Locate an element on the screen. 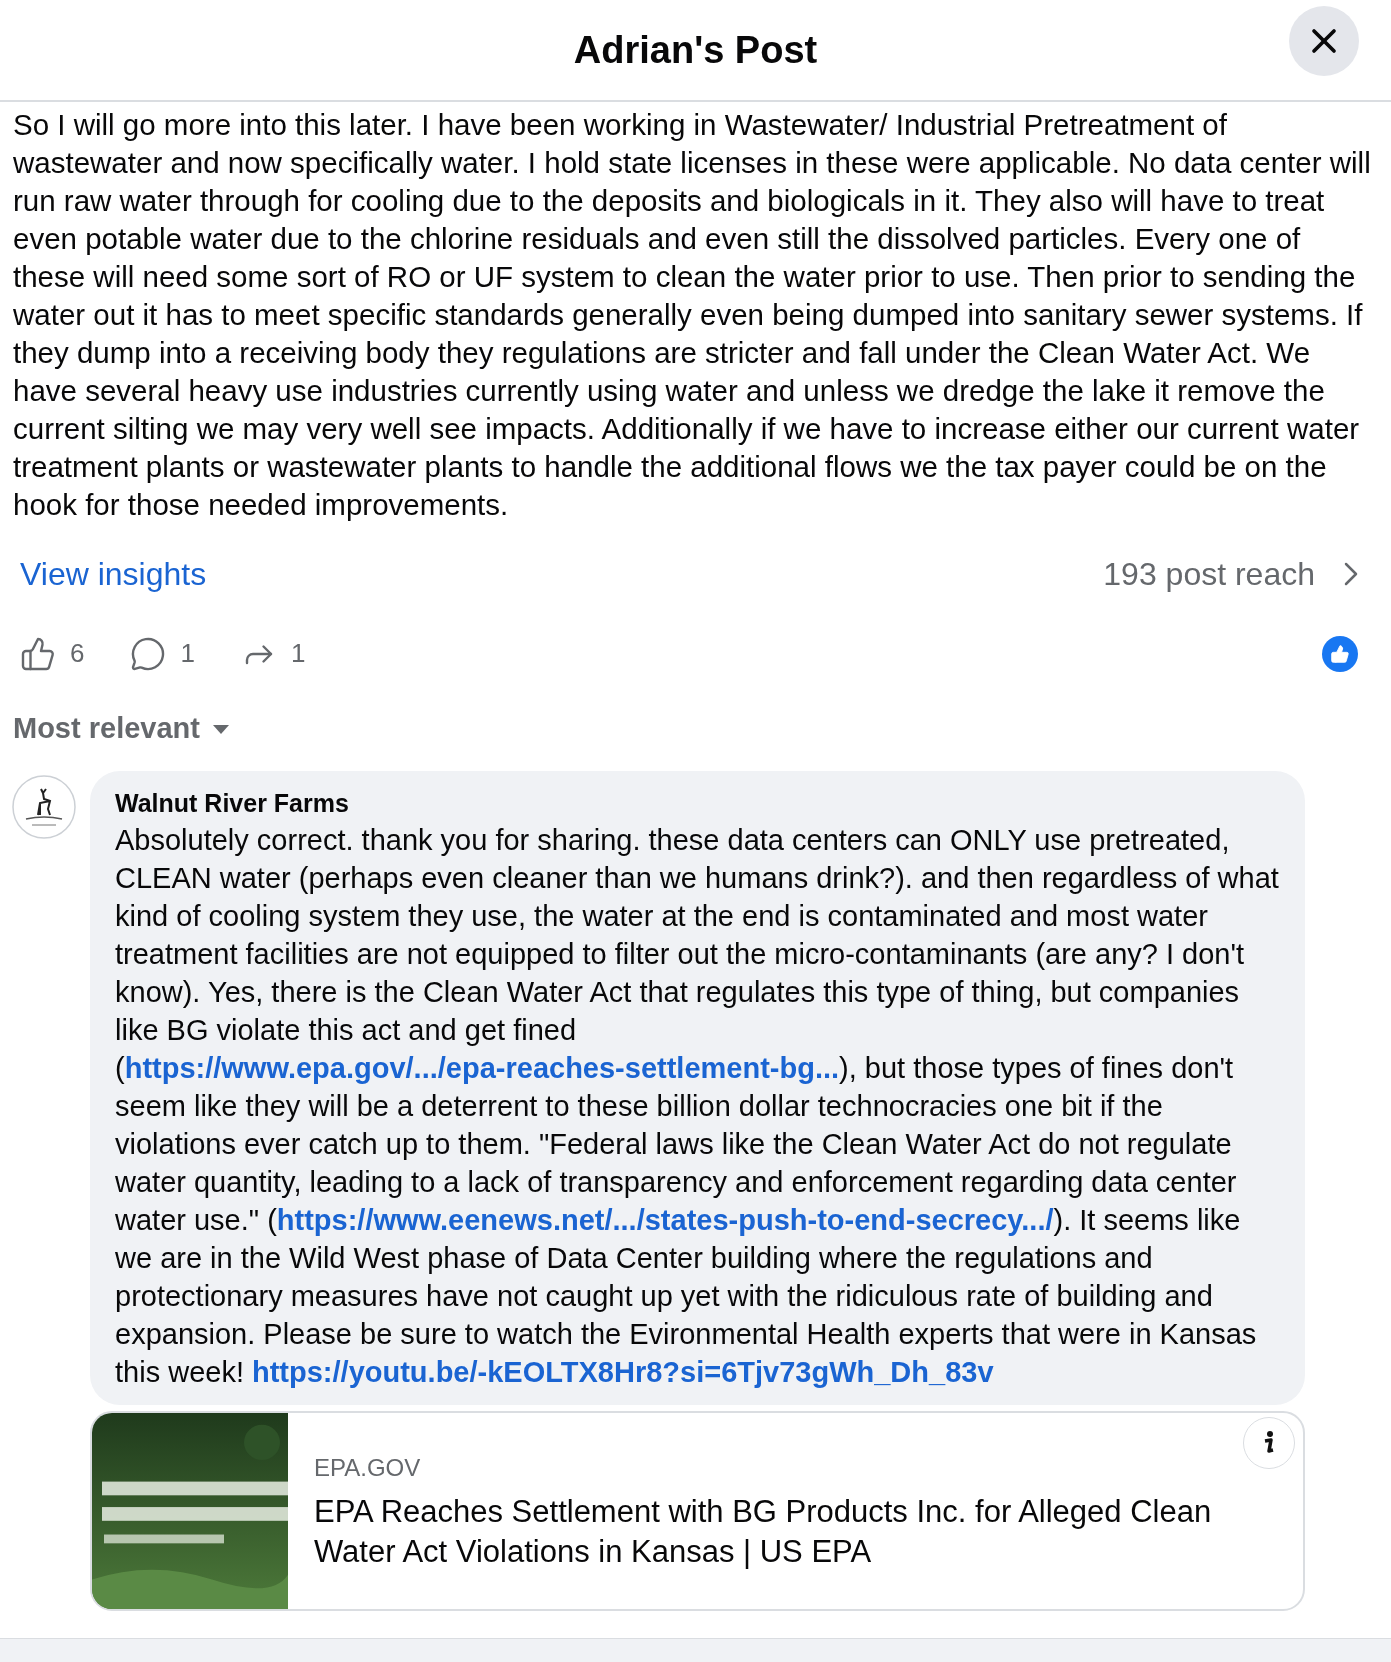 The height and width of the screenshot is (1662, 1391). comment-link: https://youtu.be/-kEOLTX8Hr8?si=6Tjv73gWh_Dh_83v is located at coordinates (623, 1371).